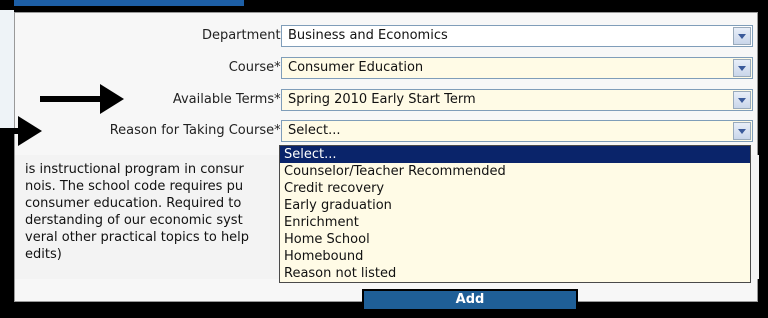 The height and width of the screenshot is (318, 768). What do you see at coordinates (129, 3) in the screenshot?
I see `header-tab-strip` at bounding box center [129, 3].